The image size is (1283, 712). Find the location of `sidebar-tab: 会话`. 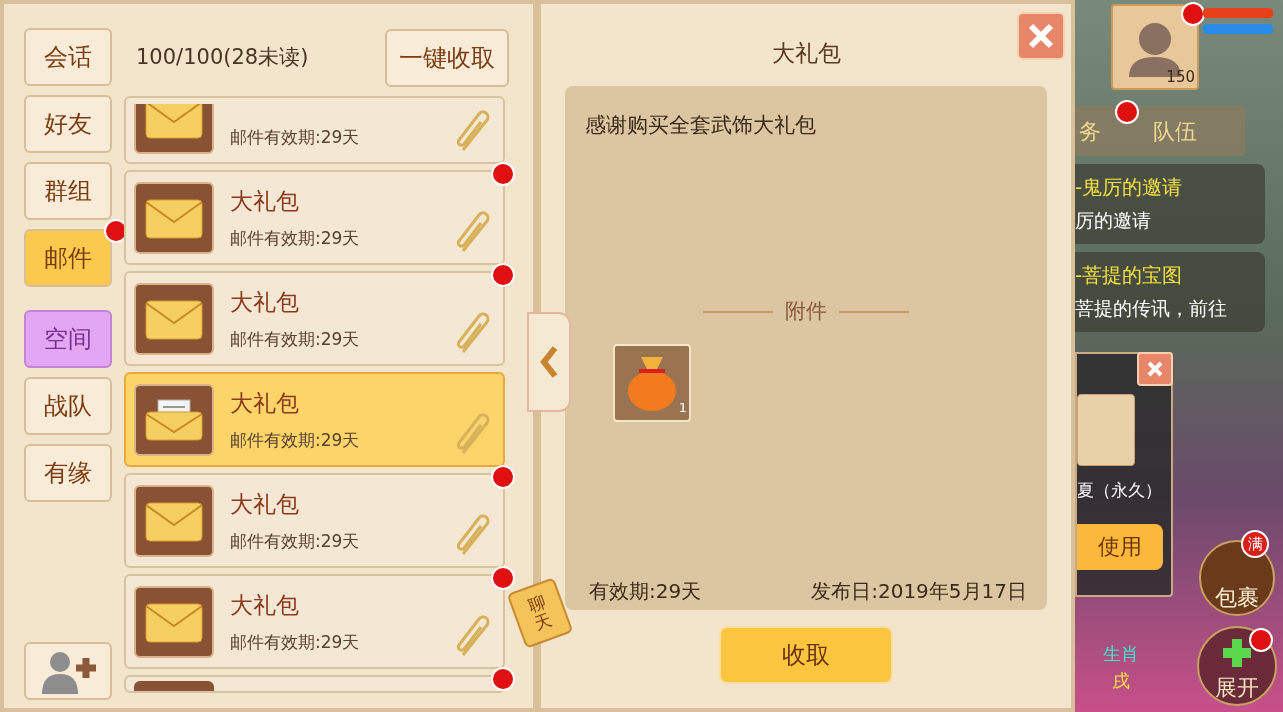

sidebar-tab: 会话 is located at coordinates (68, 57).